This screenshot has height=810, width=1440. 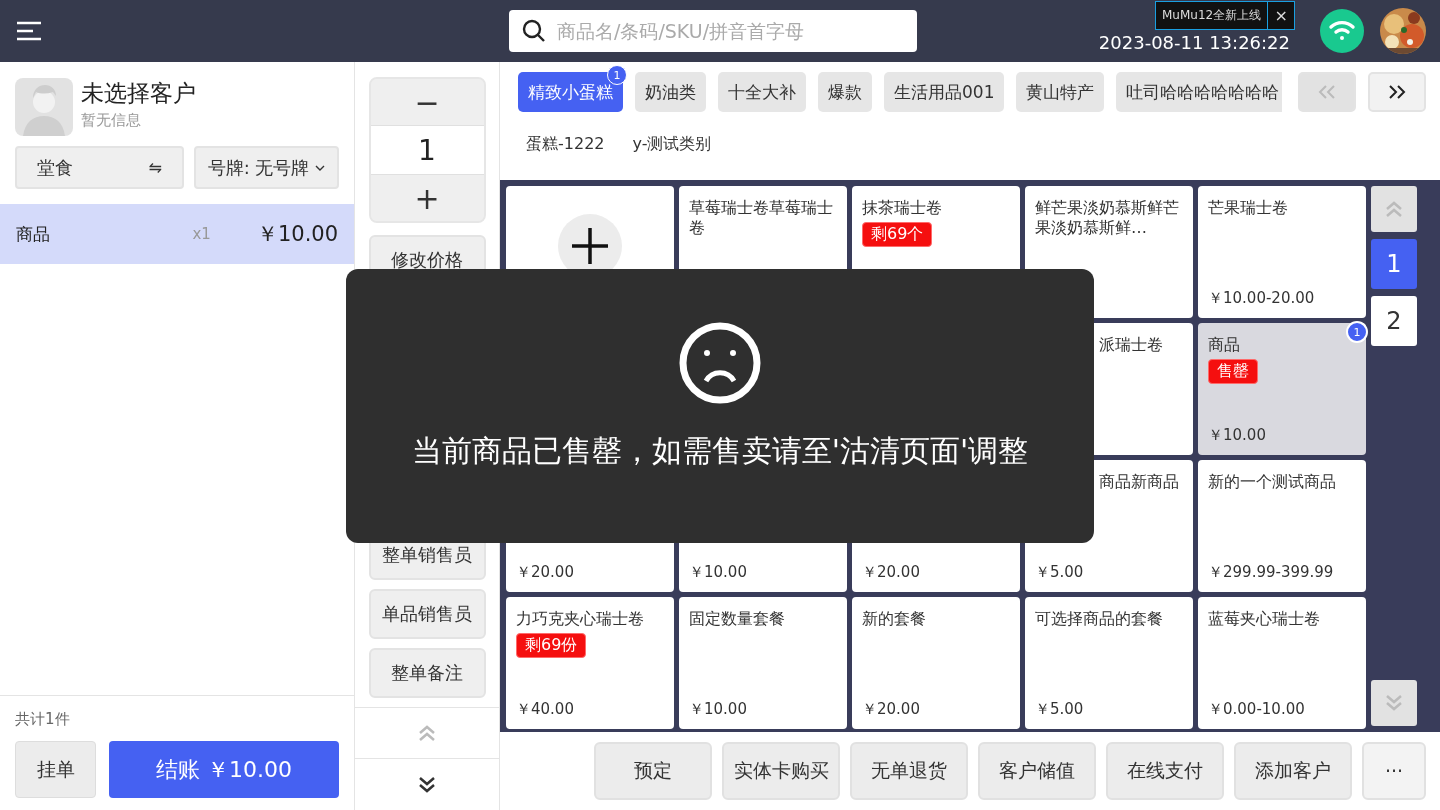 What do you see at coordinates (763, 663) in the screenshot?
I see `product-card: 固定数量套餐 ￥10.00` at bounding box center [763, 663].